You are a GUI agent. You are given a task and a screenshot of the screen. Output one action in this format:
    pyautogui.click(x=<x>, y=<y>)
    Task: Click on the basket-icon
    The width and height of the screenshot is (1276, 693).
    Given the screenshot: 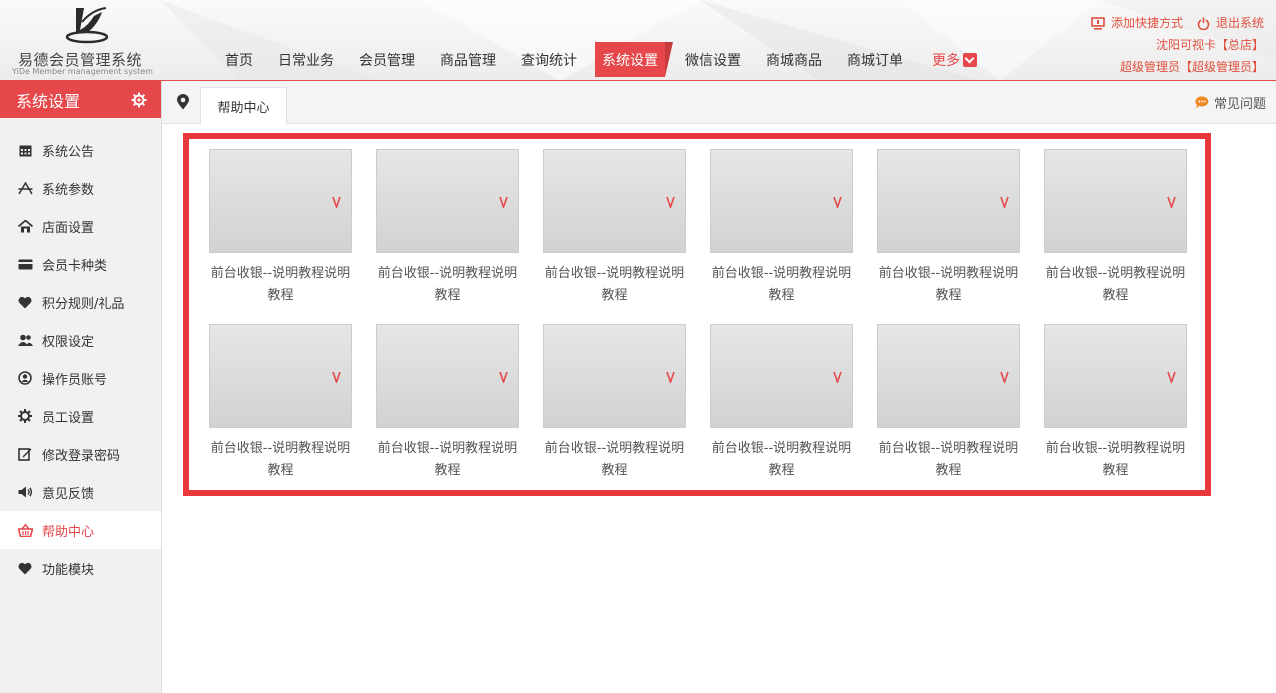 What is the action you would take?
    pyautogui.click(x=25, y=530)
    